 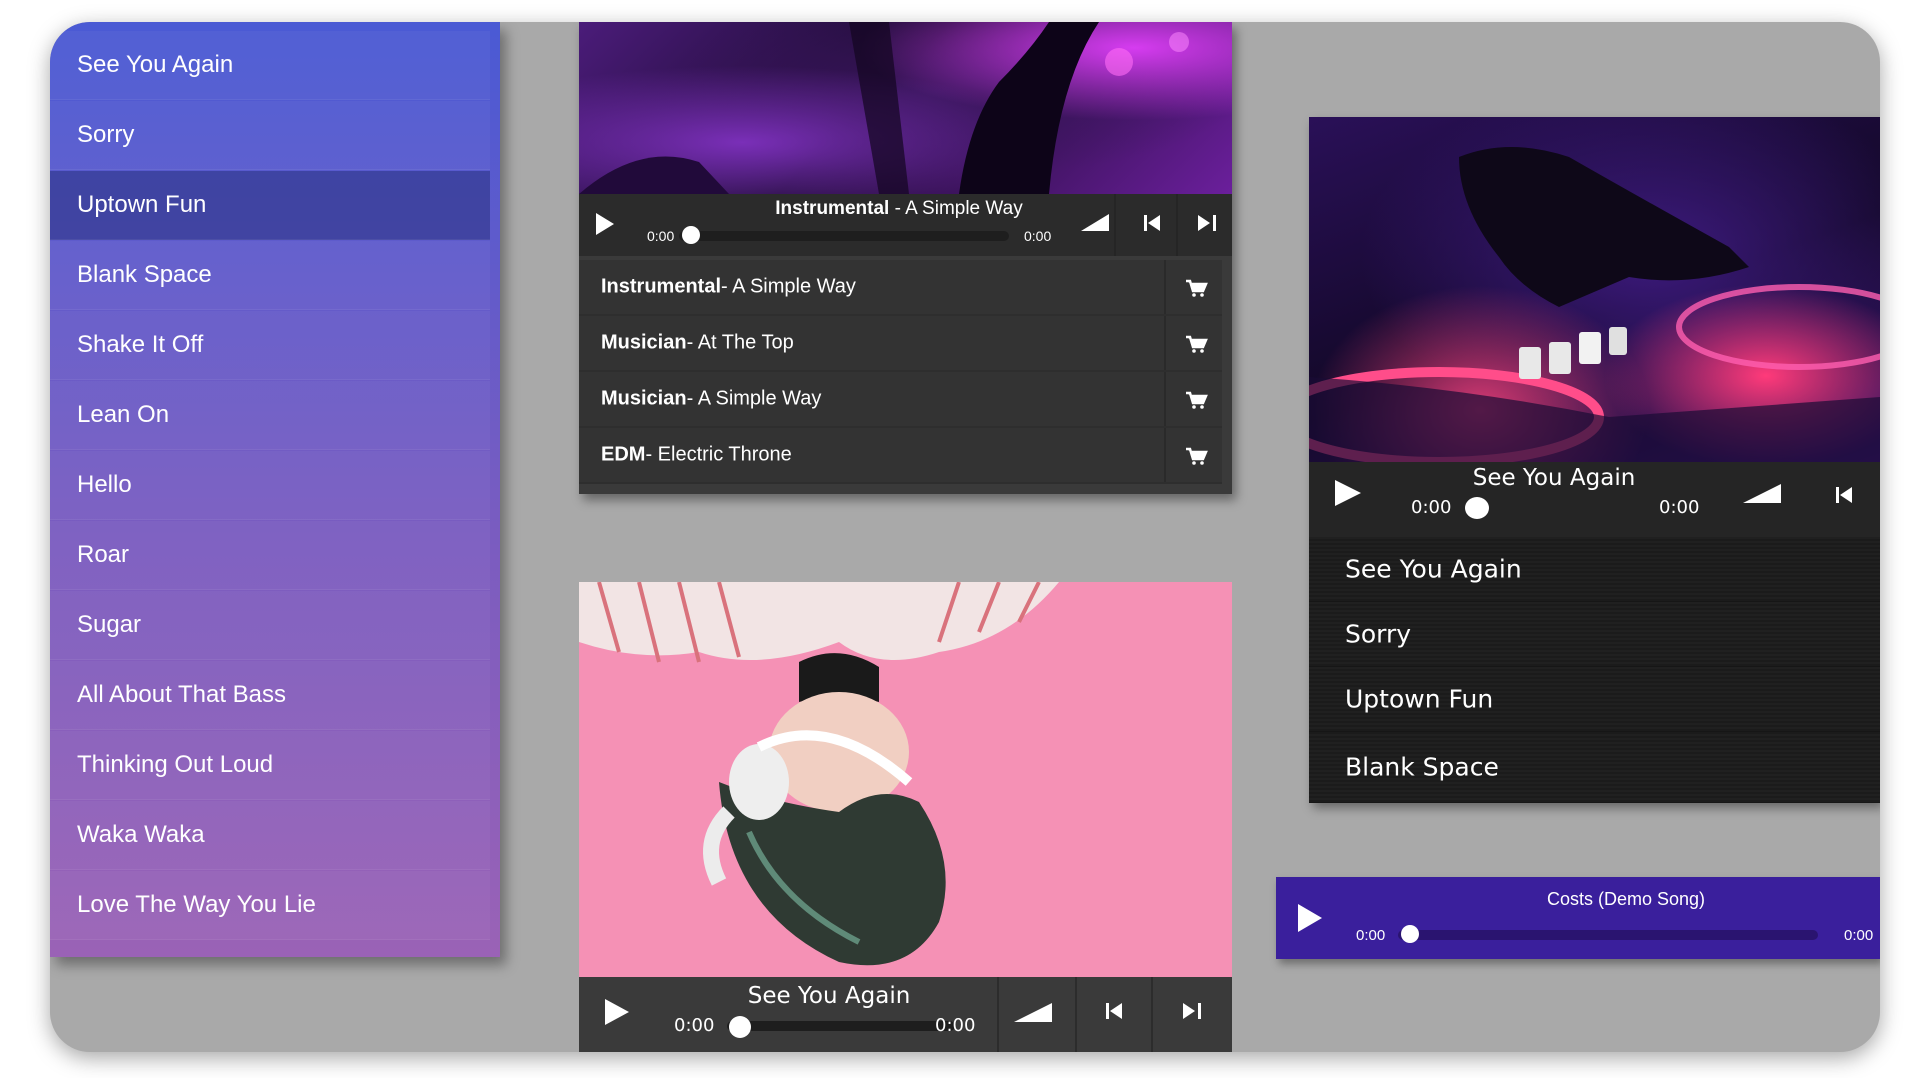 I want to click on player-bottom: See You Again 0:00 0:00, so click(x=905, y=817).